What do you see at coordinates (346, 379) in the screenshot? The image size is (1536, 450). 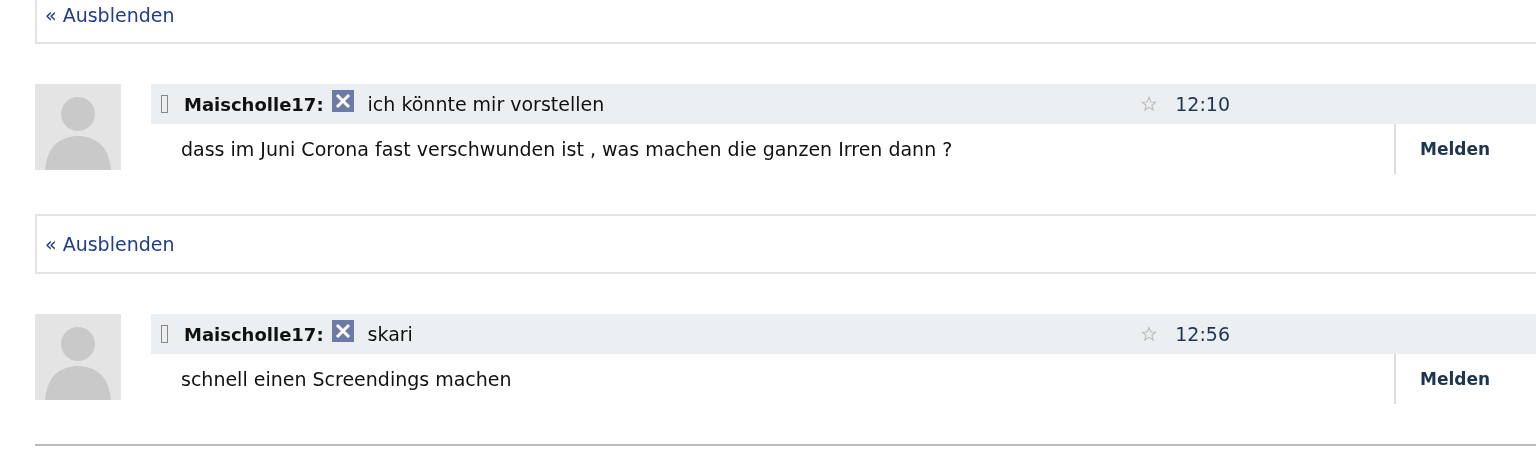 I see `comment-text: schnell einen Screendings machen` at bounding box center [346, 379].